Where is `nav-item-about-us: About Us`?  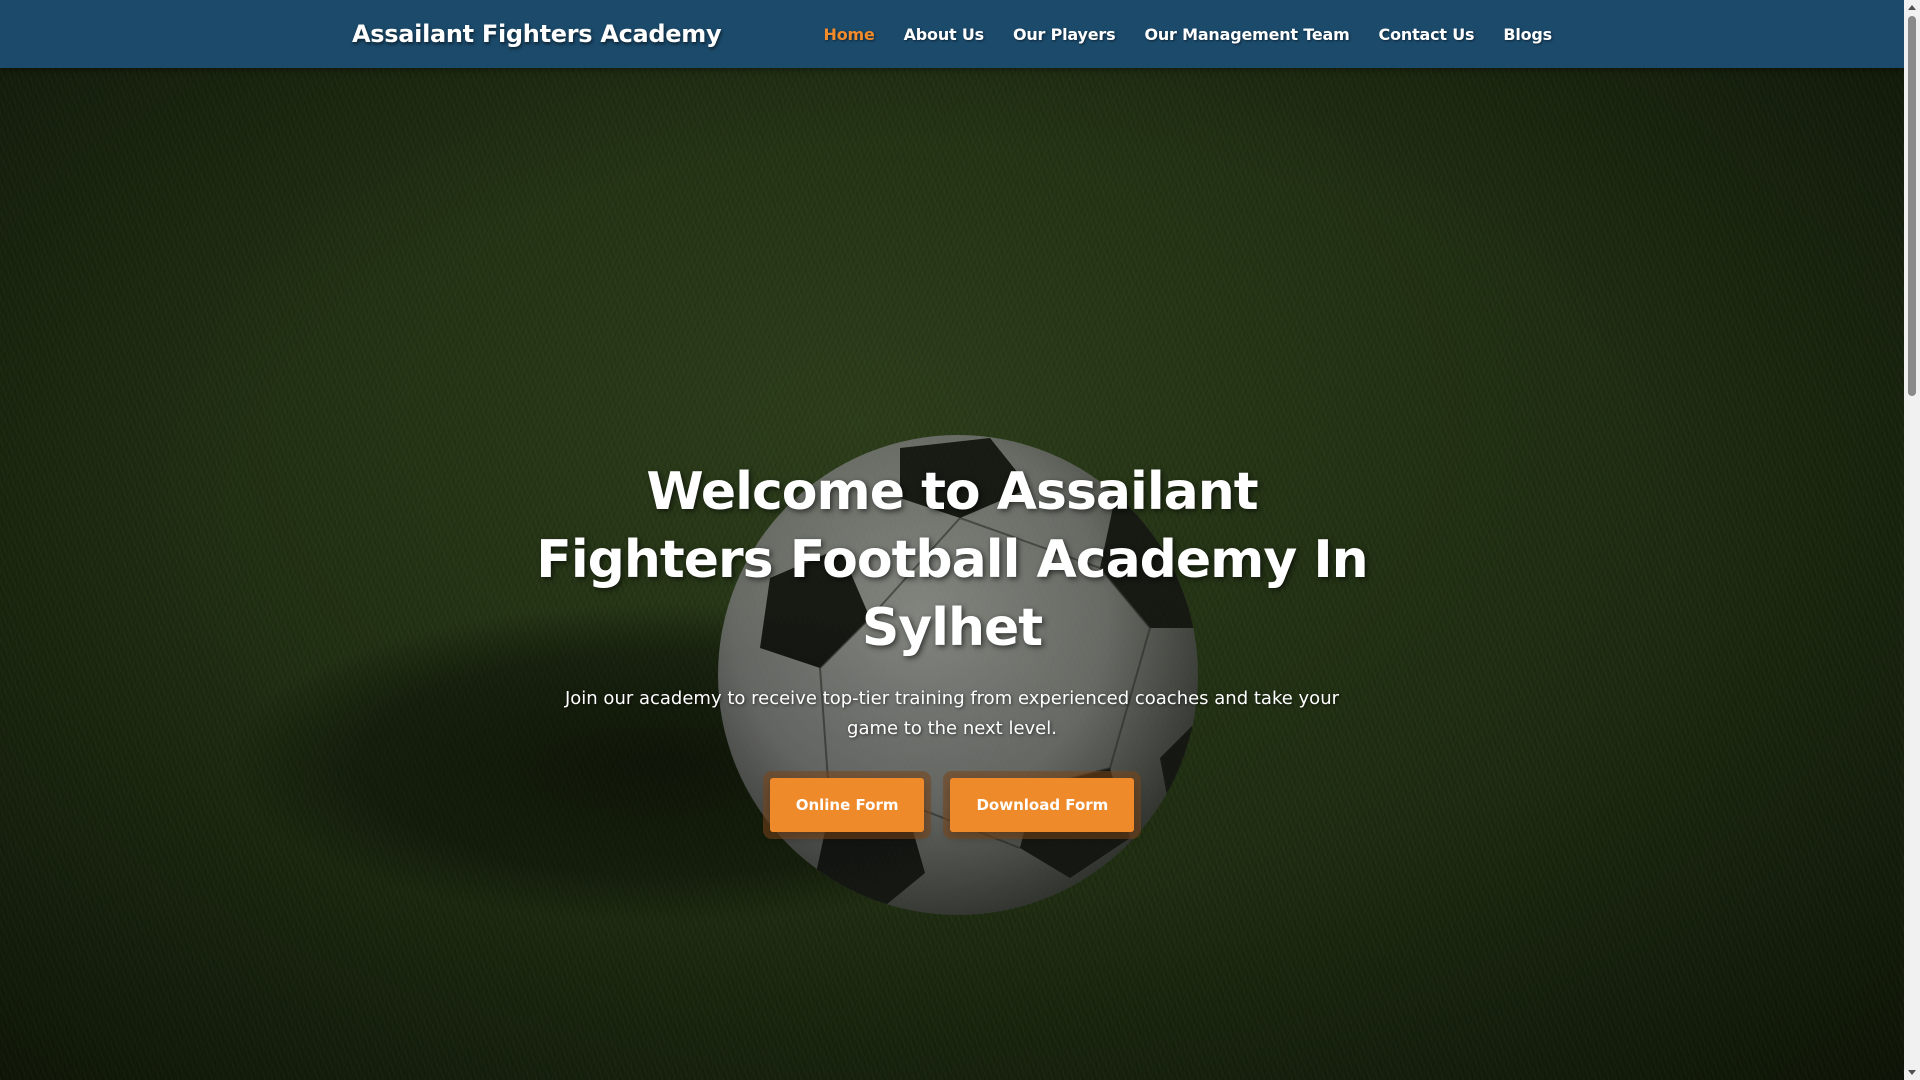
nav-item-about-us: About Us is located at coordinates (944, 34).